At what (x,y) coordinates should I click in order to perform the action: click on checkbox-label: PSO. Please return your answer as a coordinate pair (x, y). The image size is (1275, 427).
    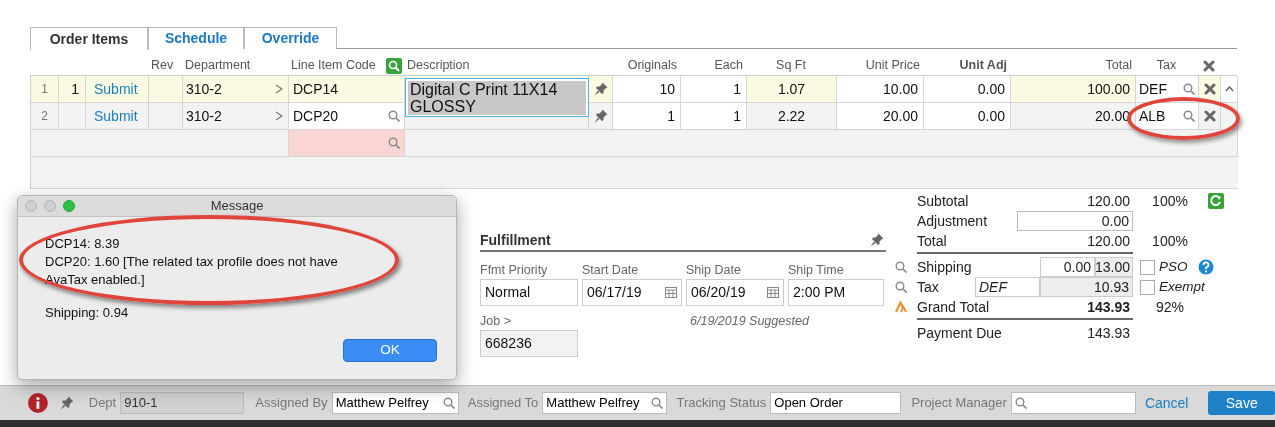
    Looking at the image, I should click on (1173, 266).